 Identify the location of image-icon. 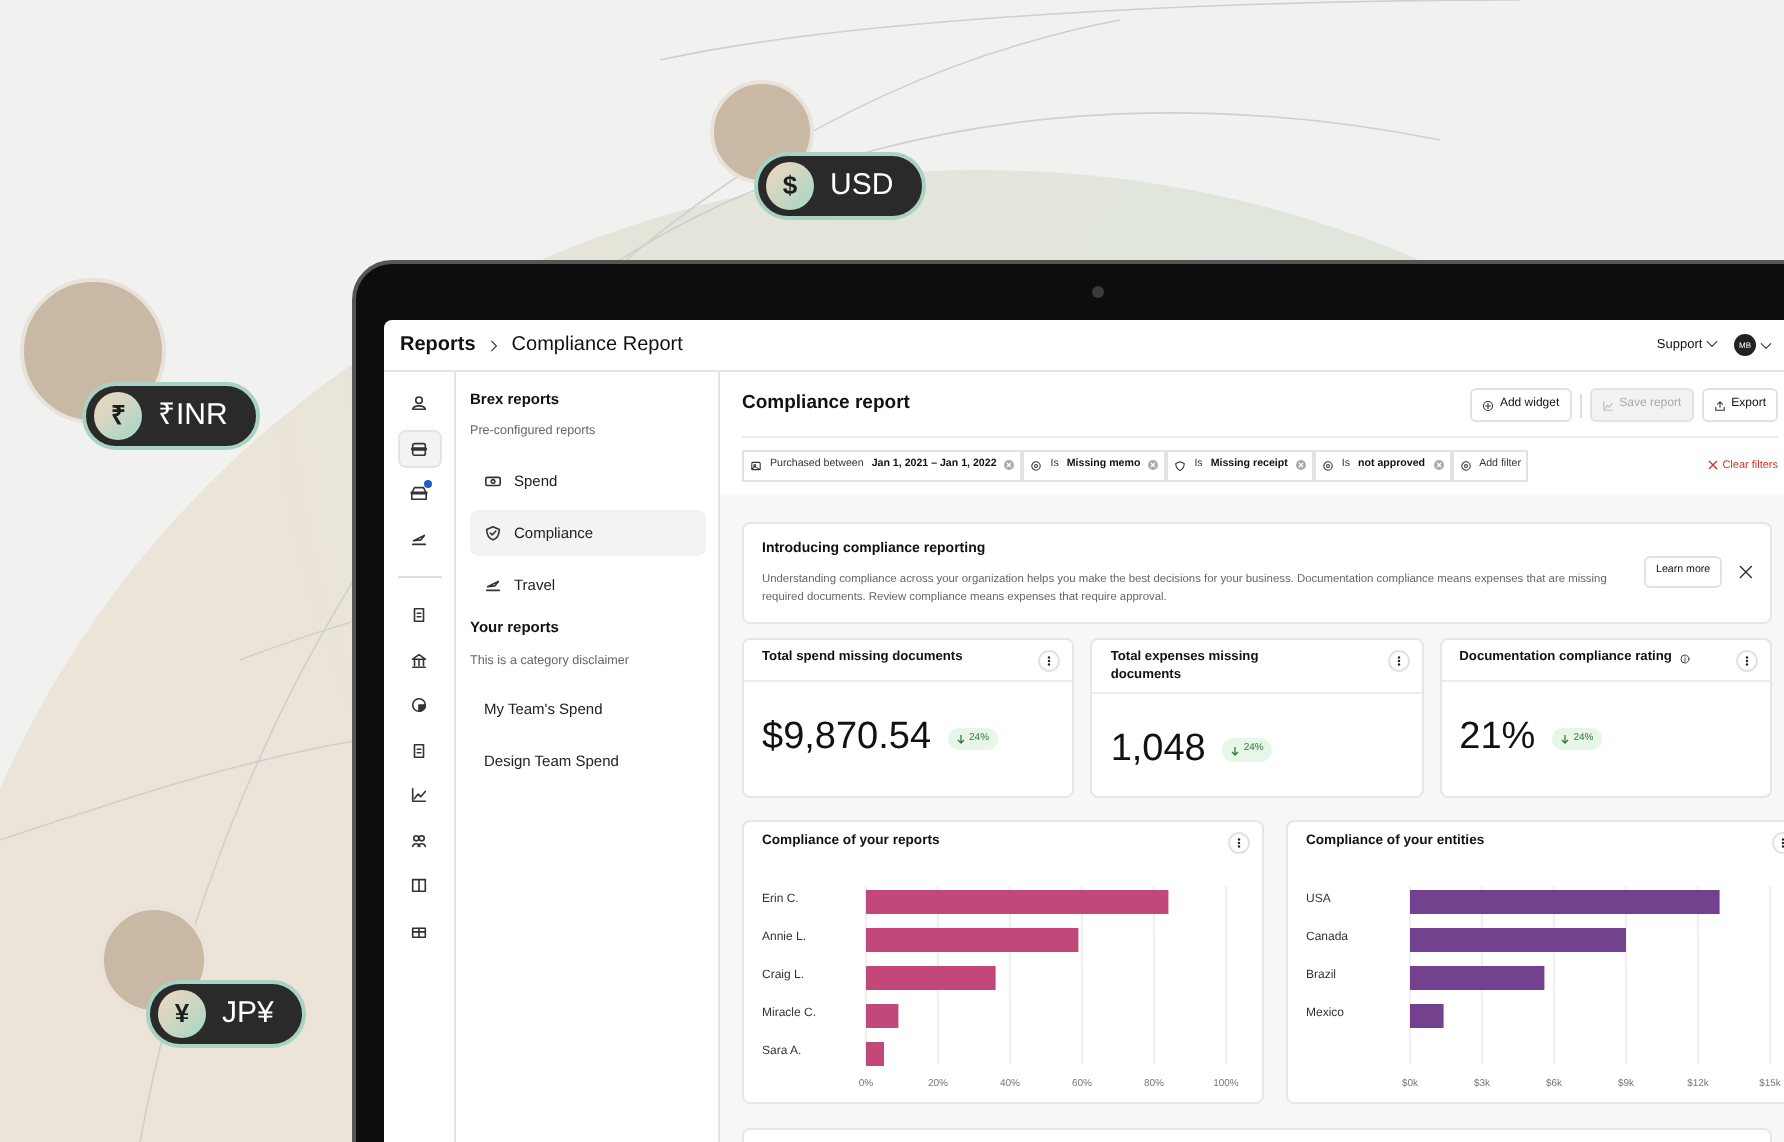
(756, 465).